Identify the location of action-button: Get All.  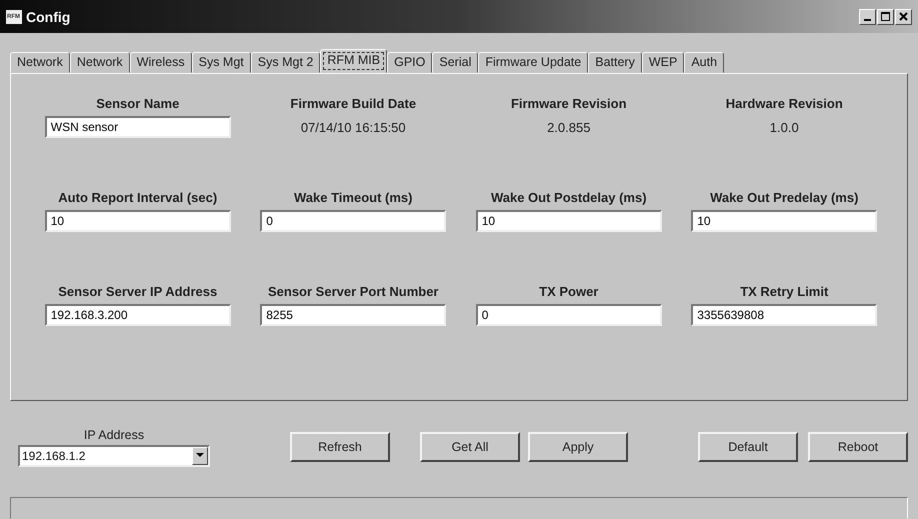
(470, 447).